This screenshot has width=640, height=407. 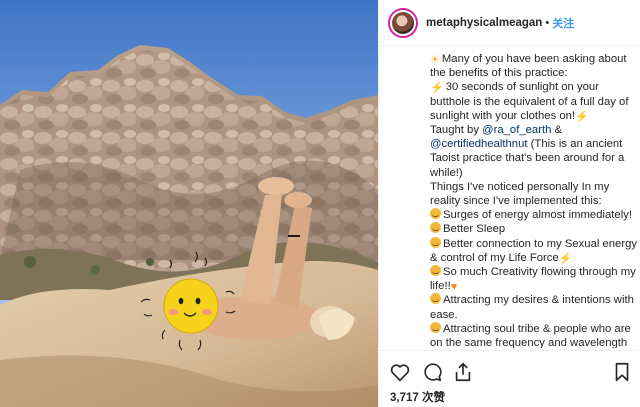 I want to click on caption-text: (This is an ancient, so click(x=575, y=144).